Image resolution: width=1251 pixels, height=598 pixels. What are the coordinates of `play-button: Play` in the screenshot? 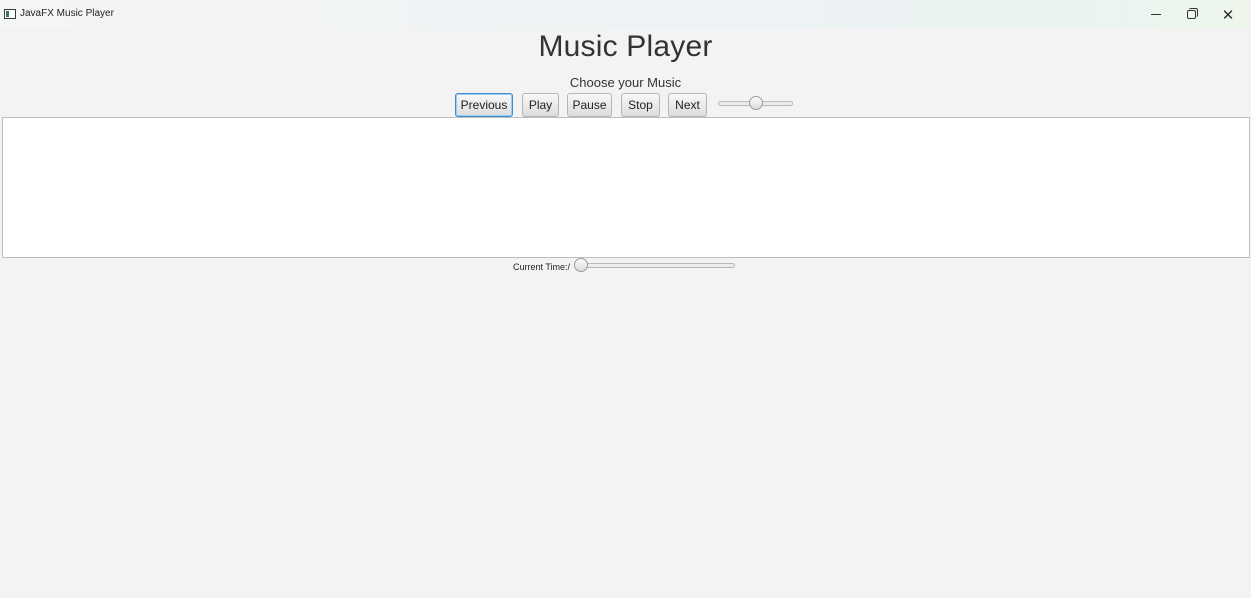 It's located at (540, 105).